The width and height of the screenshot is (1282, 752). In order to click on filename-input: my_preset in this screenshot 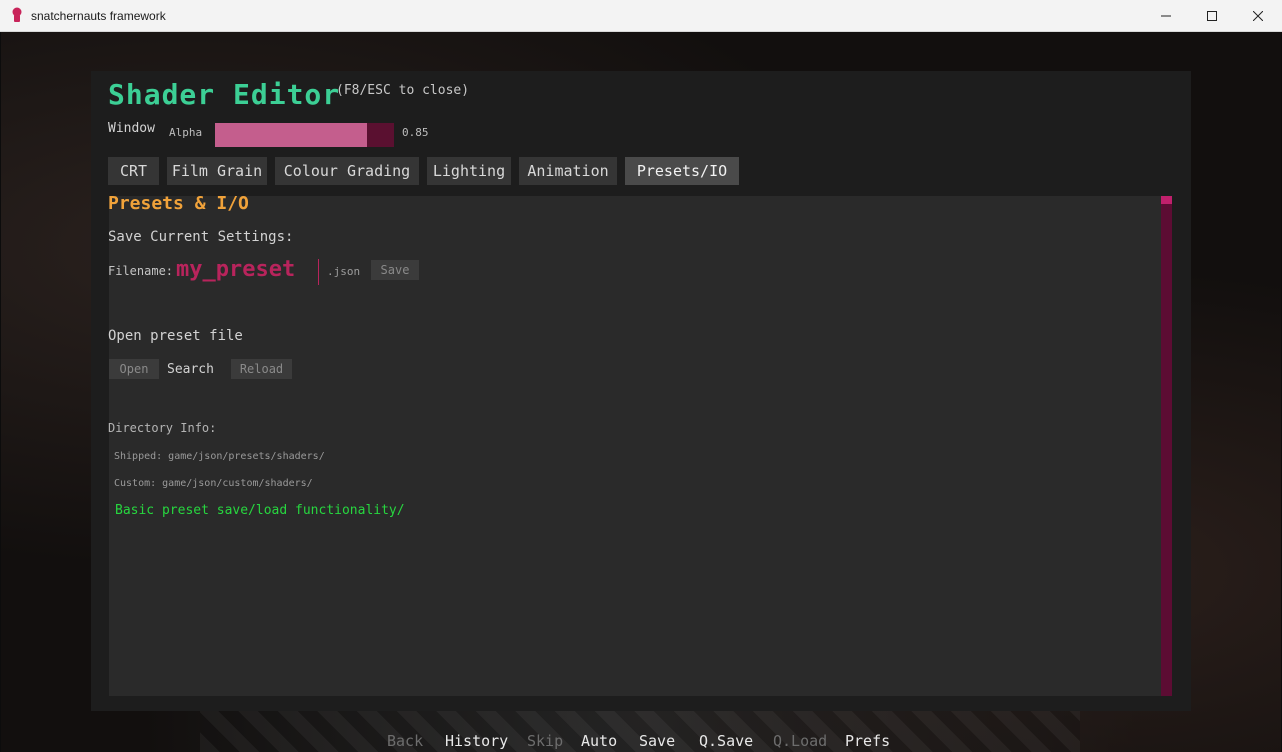, I will do `click(235, 269)`.